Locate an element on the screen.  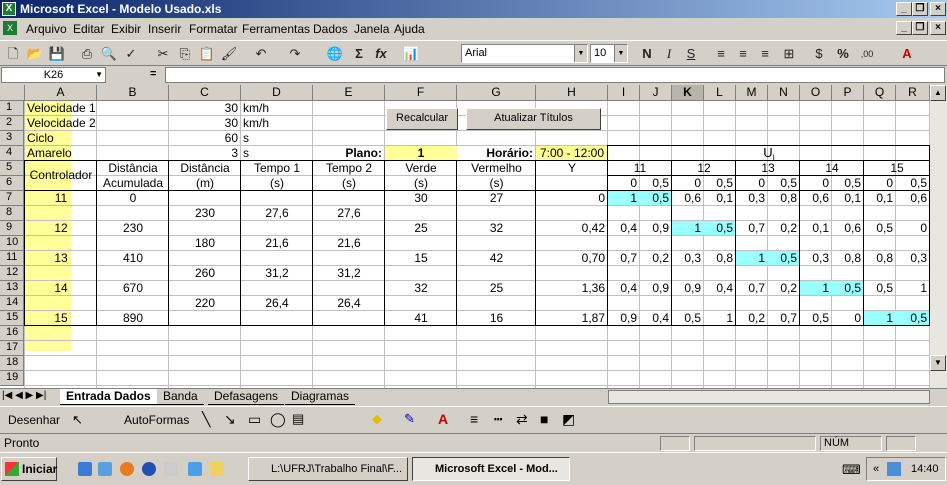
doc-close-button: × is located at coordinates (938, 28).